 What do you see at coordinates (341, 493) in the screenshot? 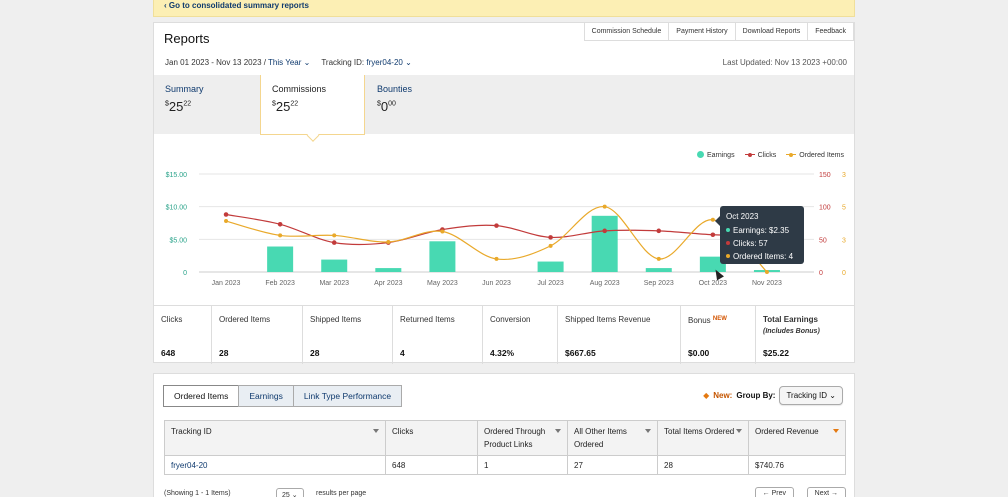
I see `per-page-label: results per page` at bounding box center [341, 493].